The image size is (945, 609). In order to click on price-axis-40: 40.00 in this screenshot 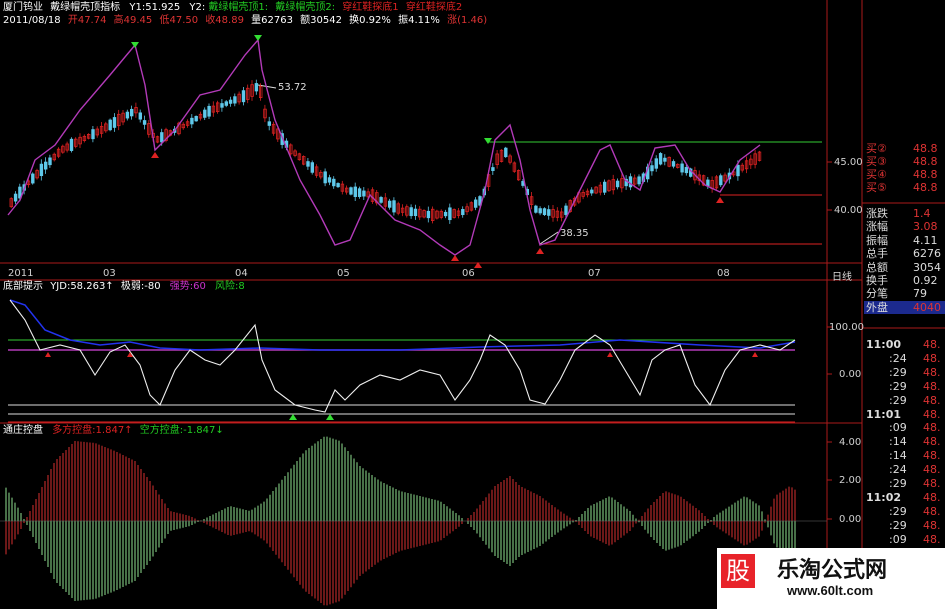, I will do `click(848, 210)`.